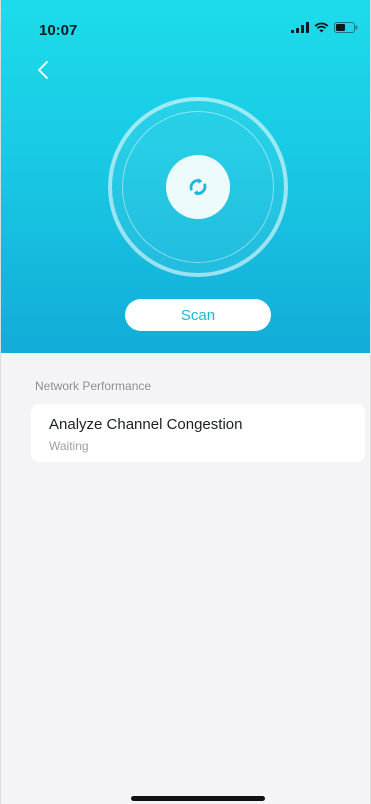 The image size is (371, 804). Describe the element at coordinates (198, 798) in the screenshot. I see `home-indicator` at that location.